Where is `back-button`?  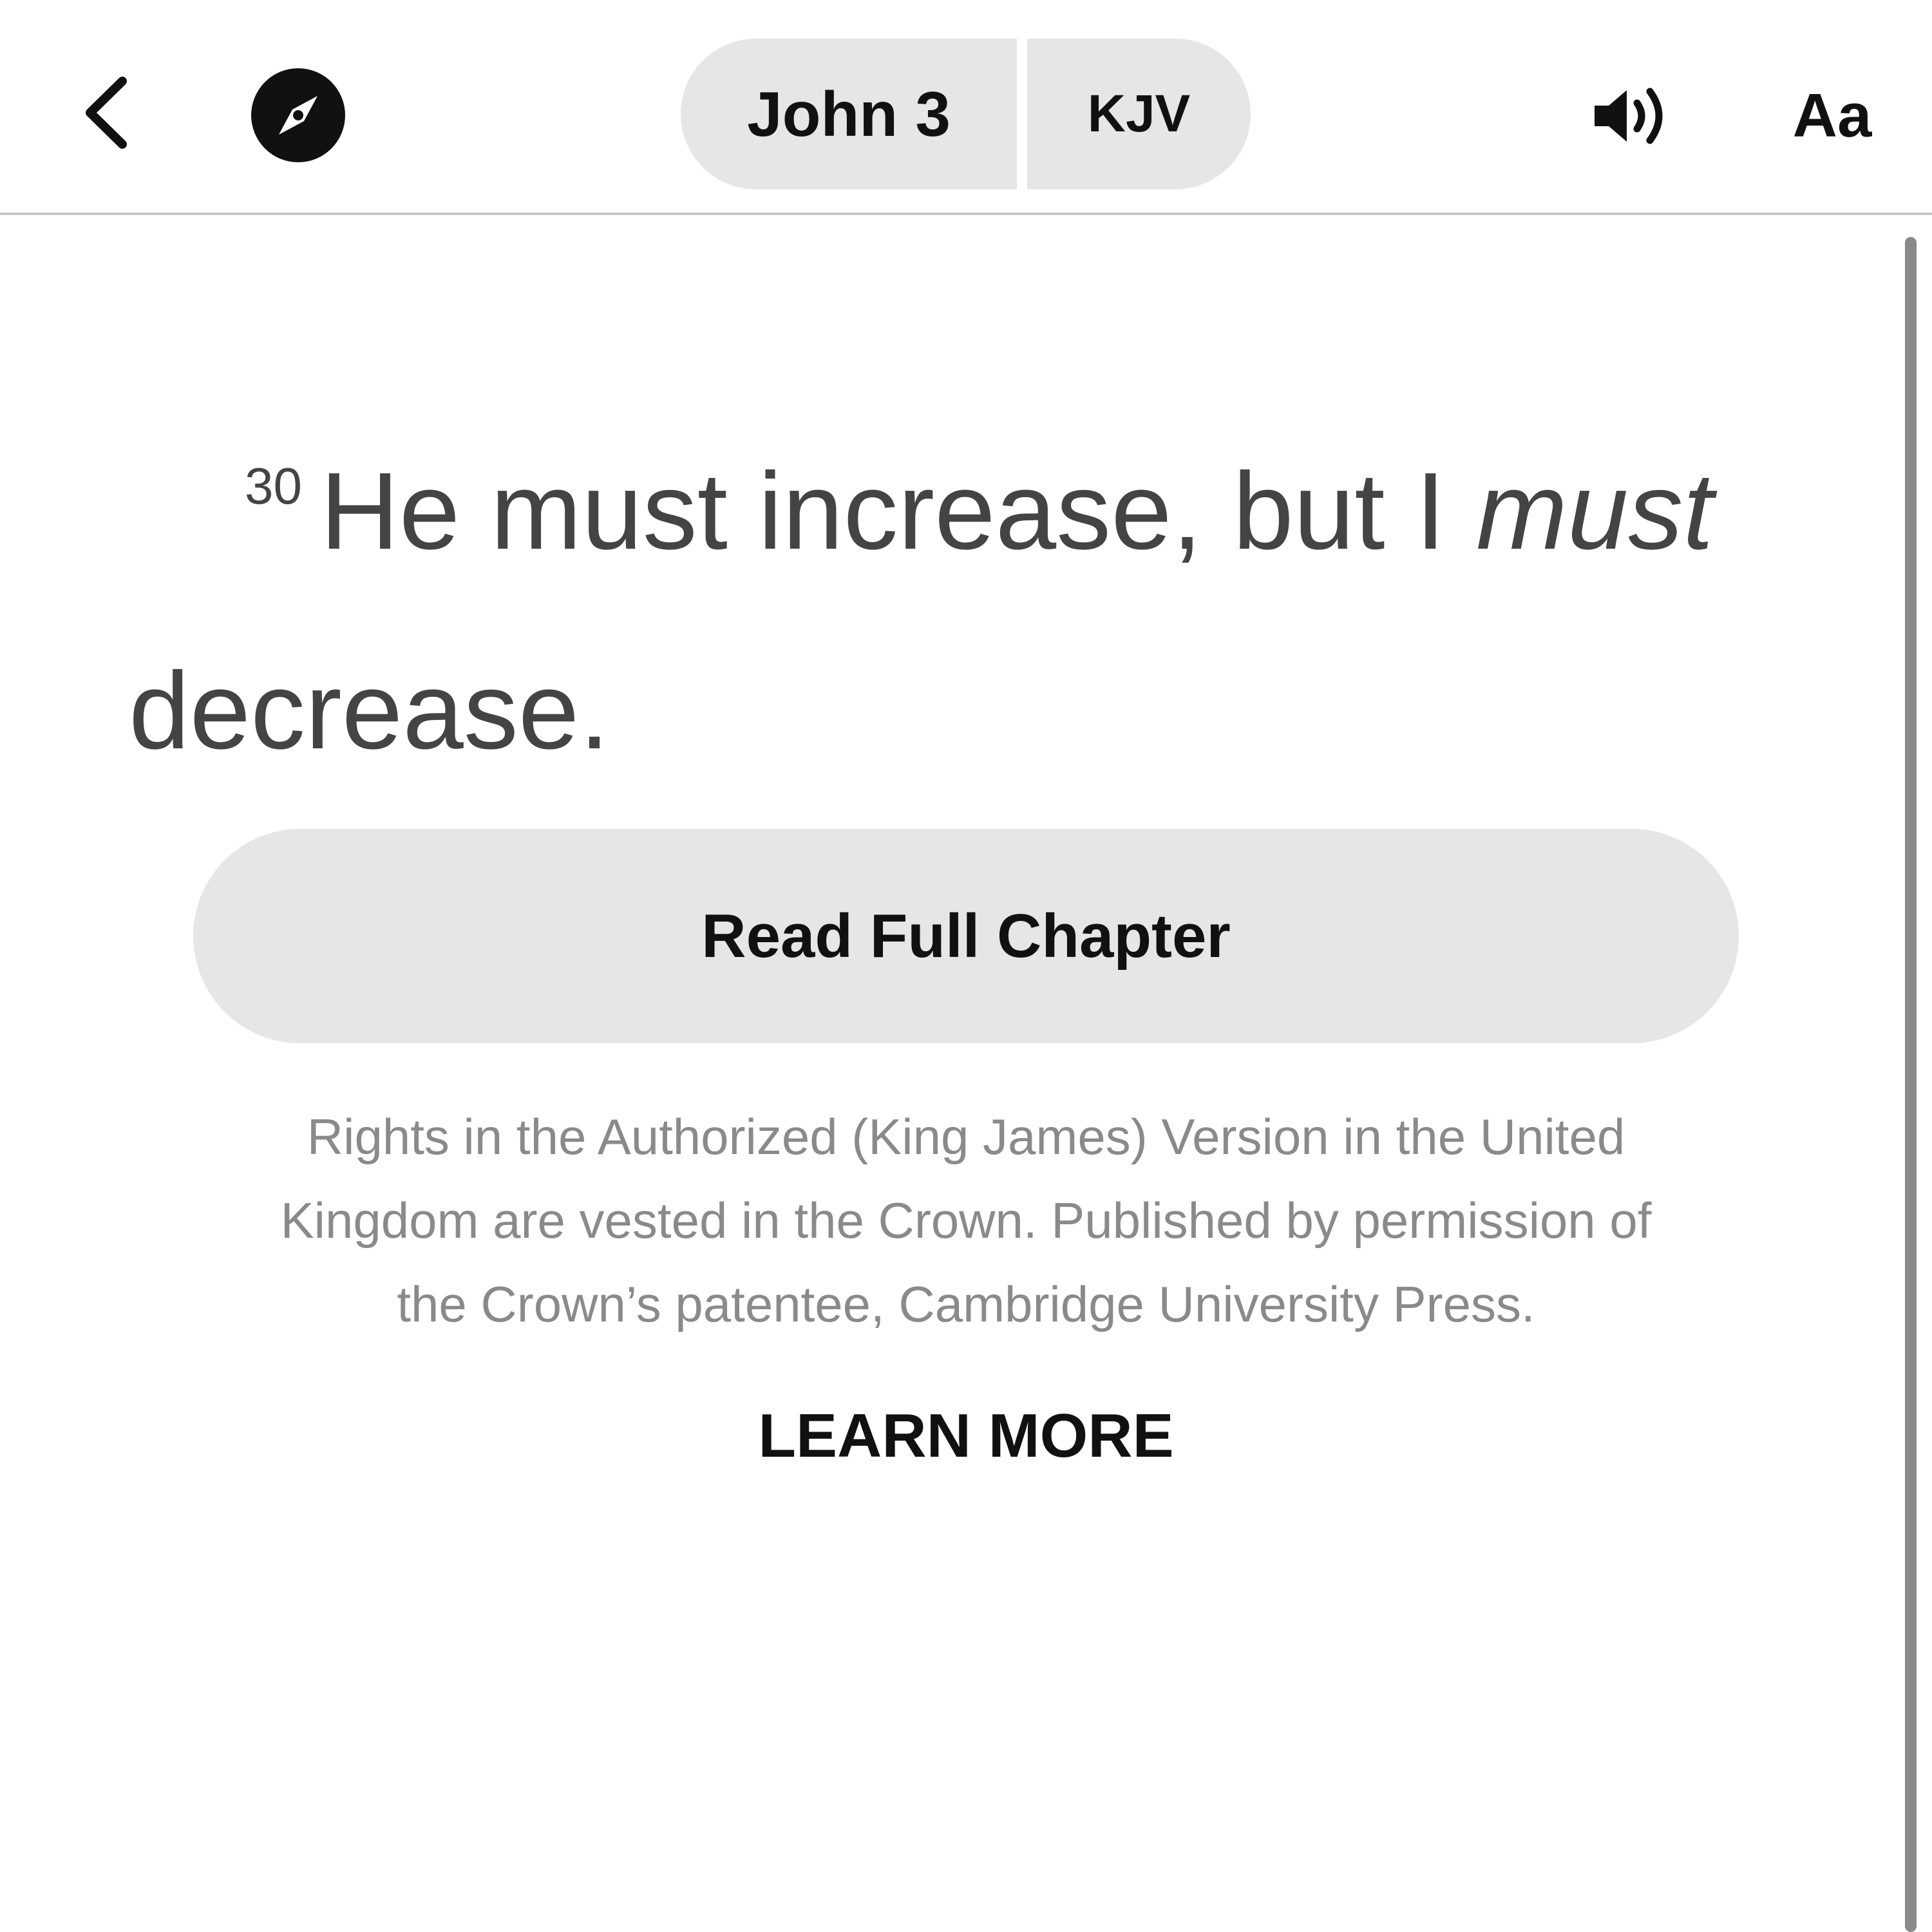 back-button is located at coordinates (109, 112).